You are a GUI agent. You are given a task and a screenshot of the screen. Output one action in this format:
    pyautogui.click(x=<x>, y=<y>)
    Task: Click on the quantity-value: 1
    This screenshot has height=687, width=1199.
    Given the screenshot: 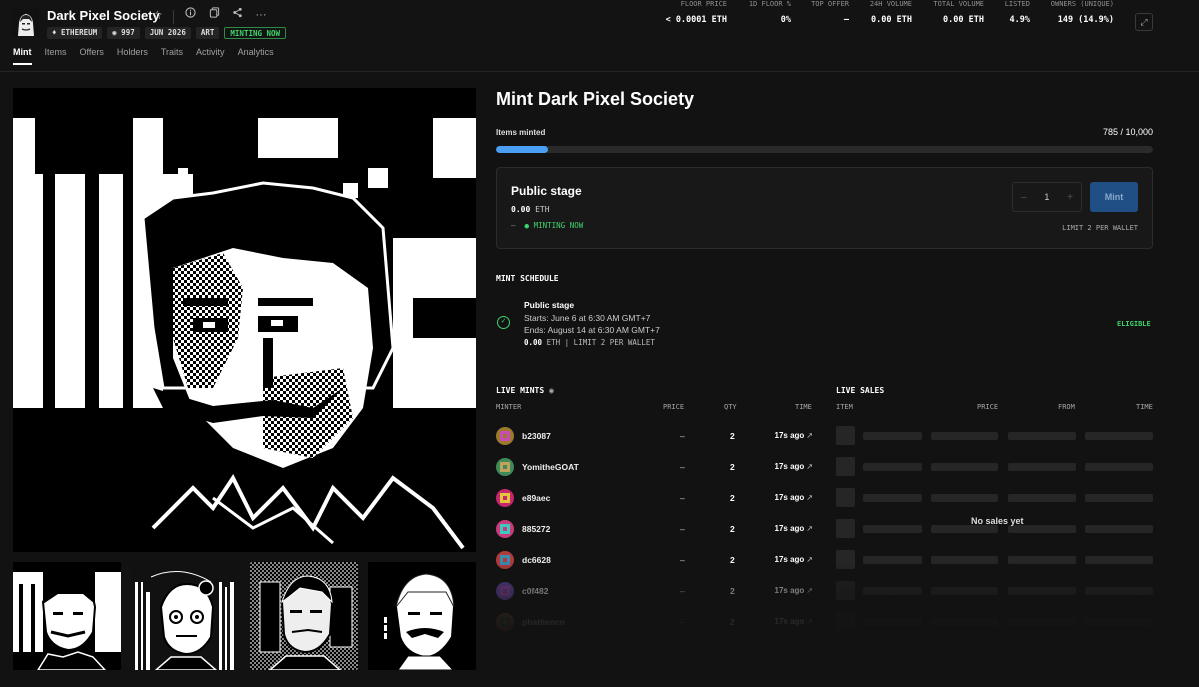 What is the action you would take?
    pyautogui.click(x=1046, y=197)
    